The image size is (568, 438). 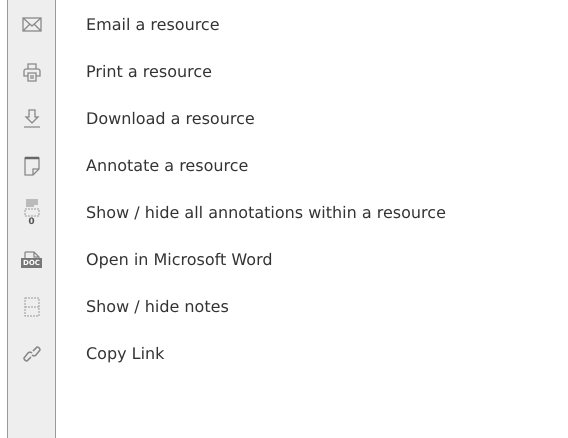 What do you see at coordinates (31, 118) in the screenshot?
I see `download-icon` at bounding box center [31, 118].